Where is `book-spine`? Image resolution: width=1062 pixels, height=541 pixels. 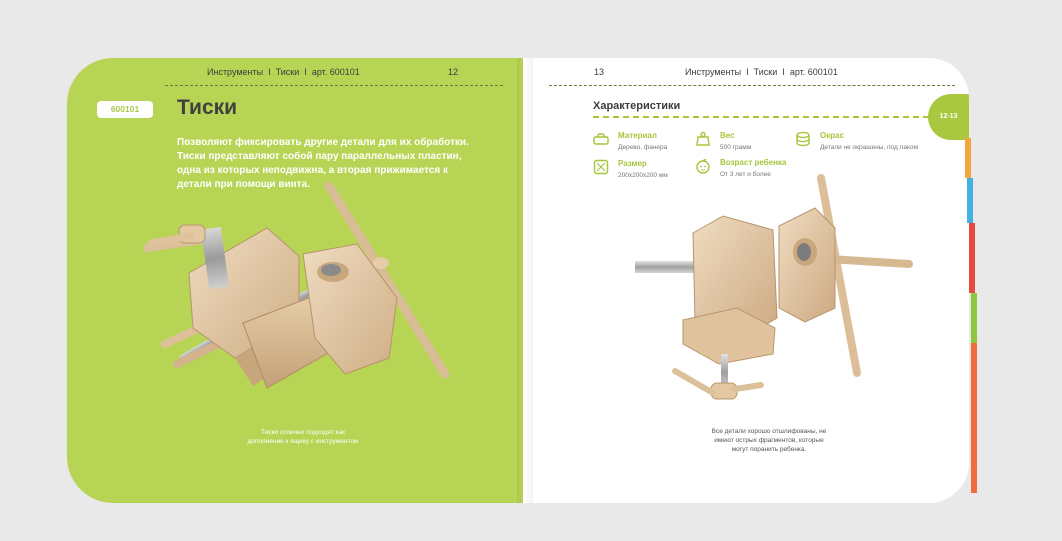
book-spine is located at coordinates (525, 280).